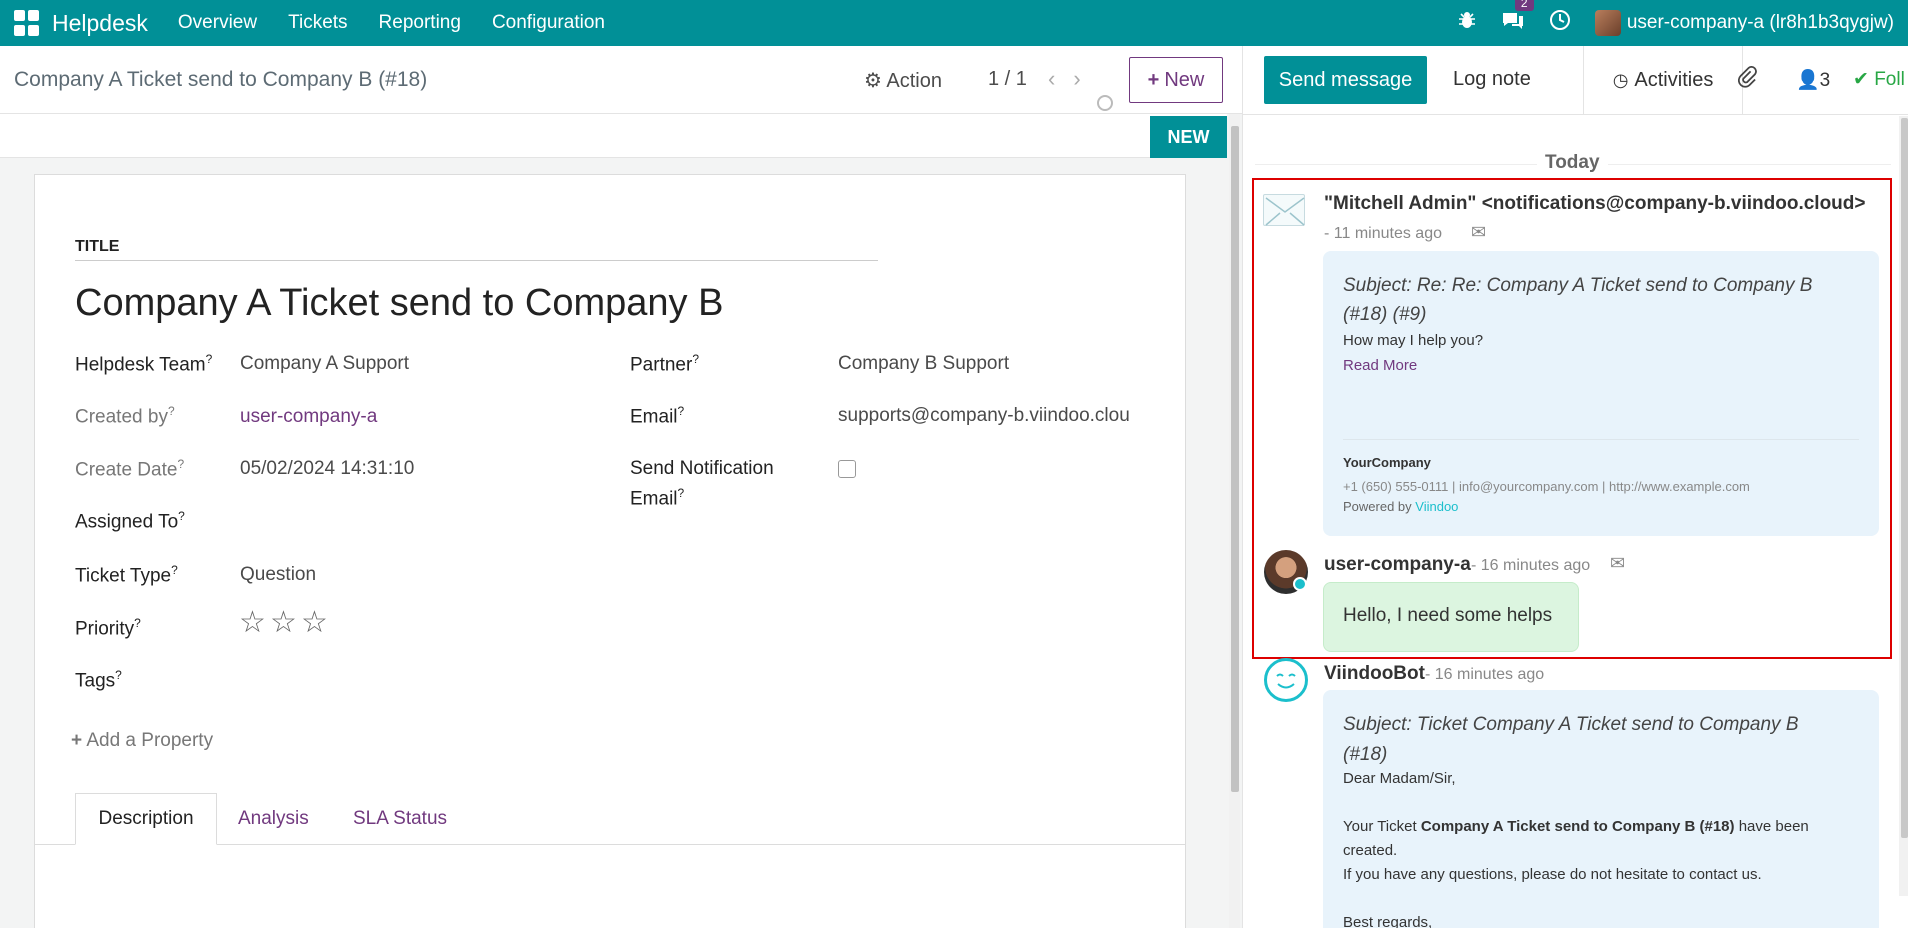 The image size is (1908, 928). What do you see at coordinates (1184, 79) in the screenshot?
I see `new-button-label: New` at bounding box center [1184, 79].